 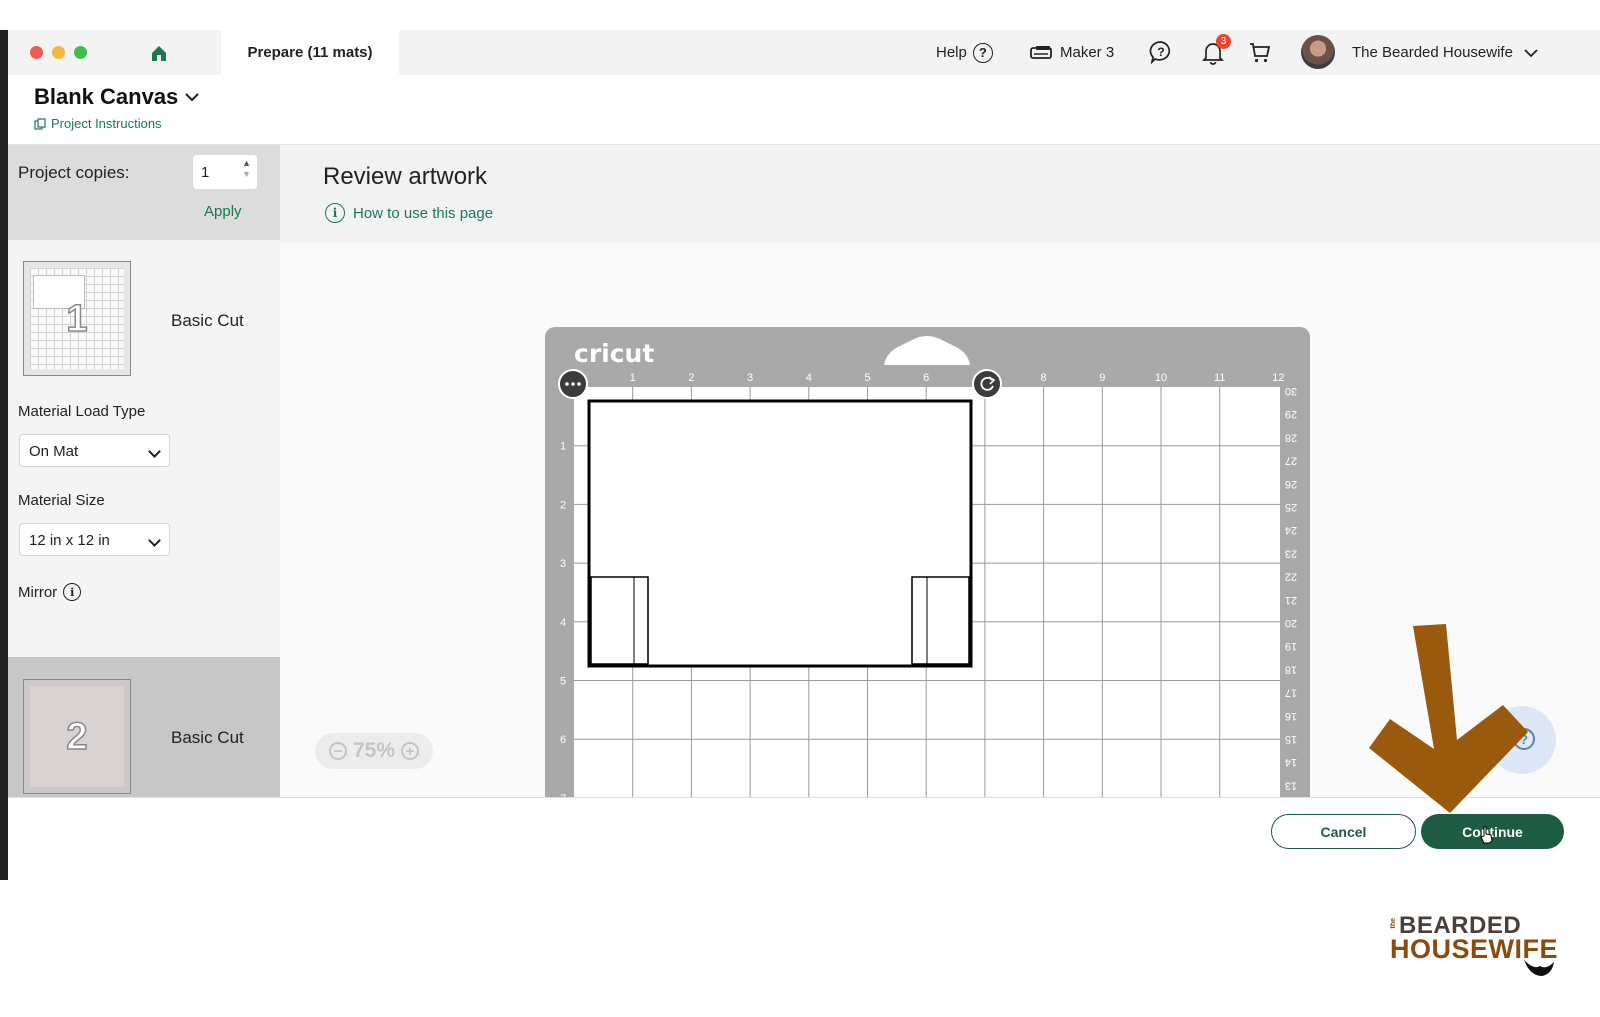 I want to click on page-title: Review artwork, so click(x=405, y=176).